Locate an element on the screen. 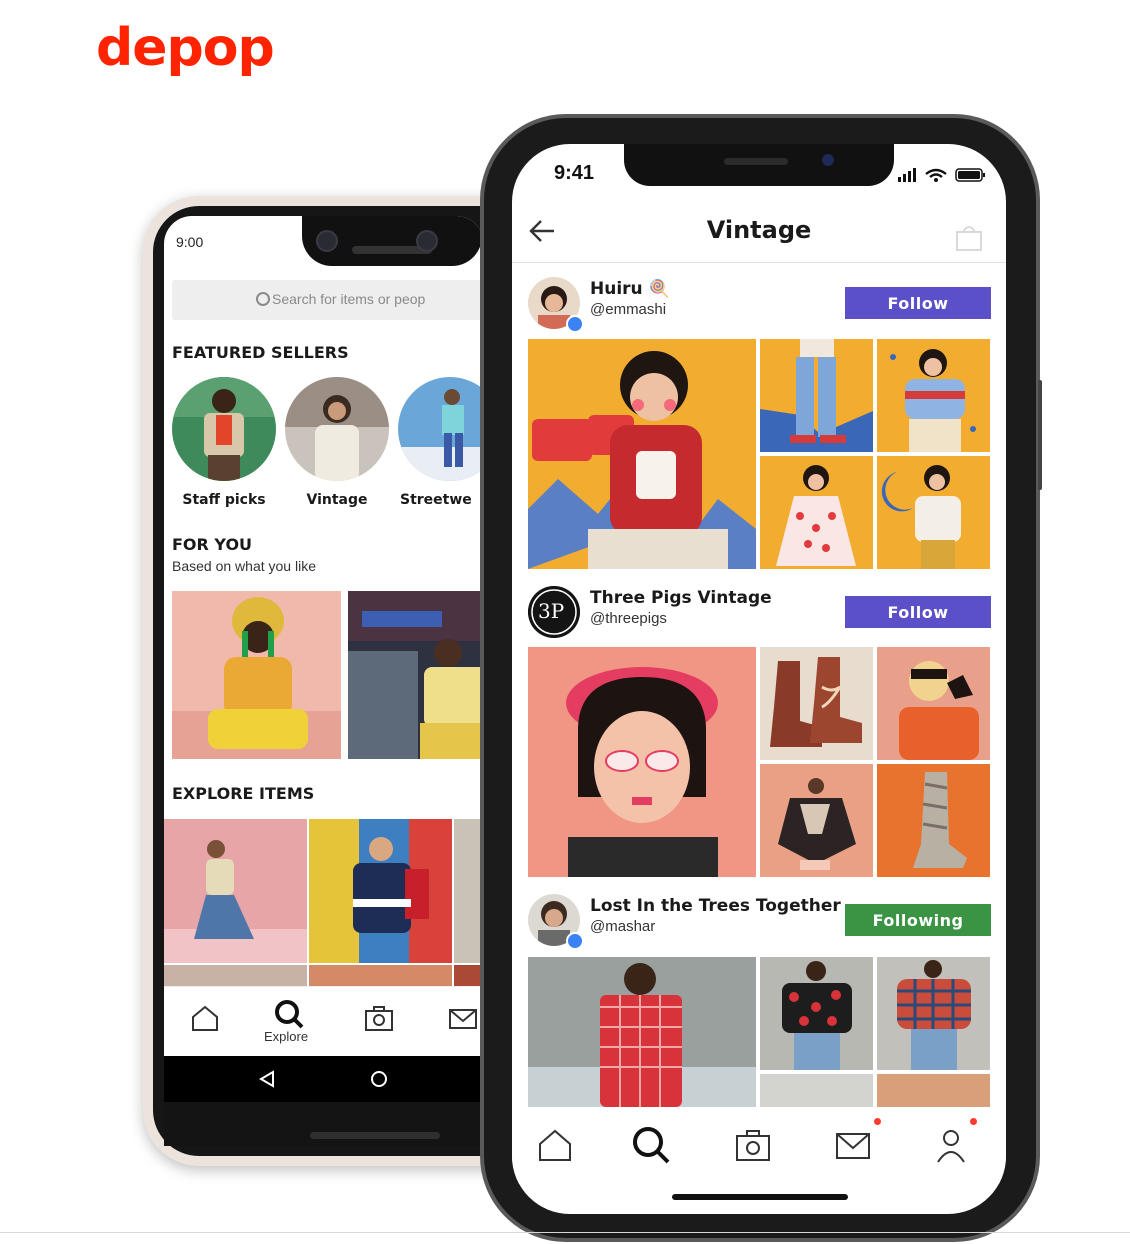  divider is located at coordinates (565, 1232).